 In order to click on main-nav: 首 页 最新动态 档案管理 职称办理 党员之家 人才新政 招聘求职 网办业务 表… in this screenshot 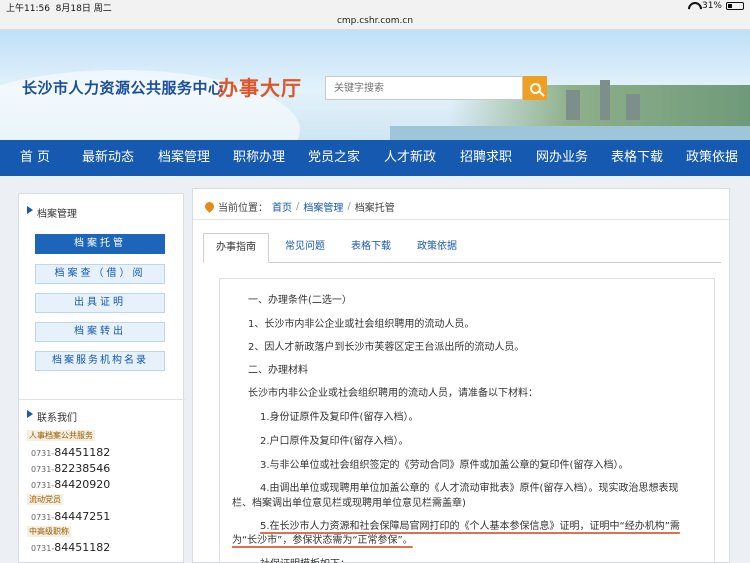, I will do `click(375, 158)`.